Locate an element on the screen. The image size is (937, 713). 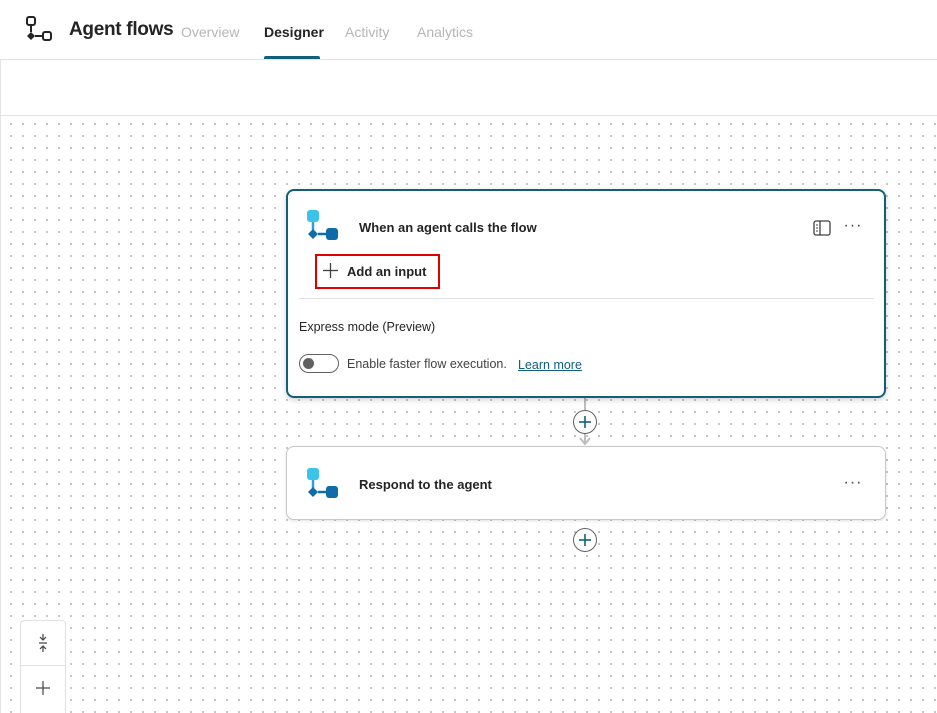
express-mode-title: Express mode (Preview) is located at coordinates (367, 327).